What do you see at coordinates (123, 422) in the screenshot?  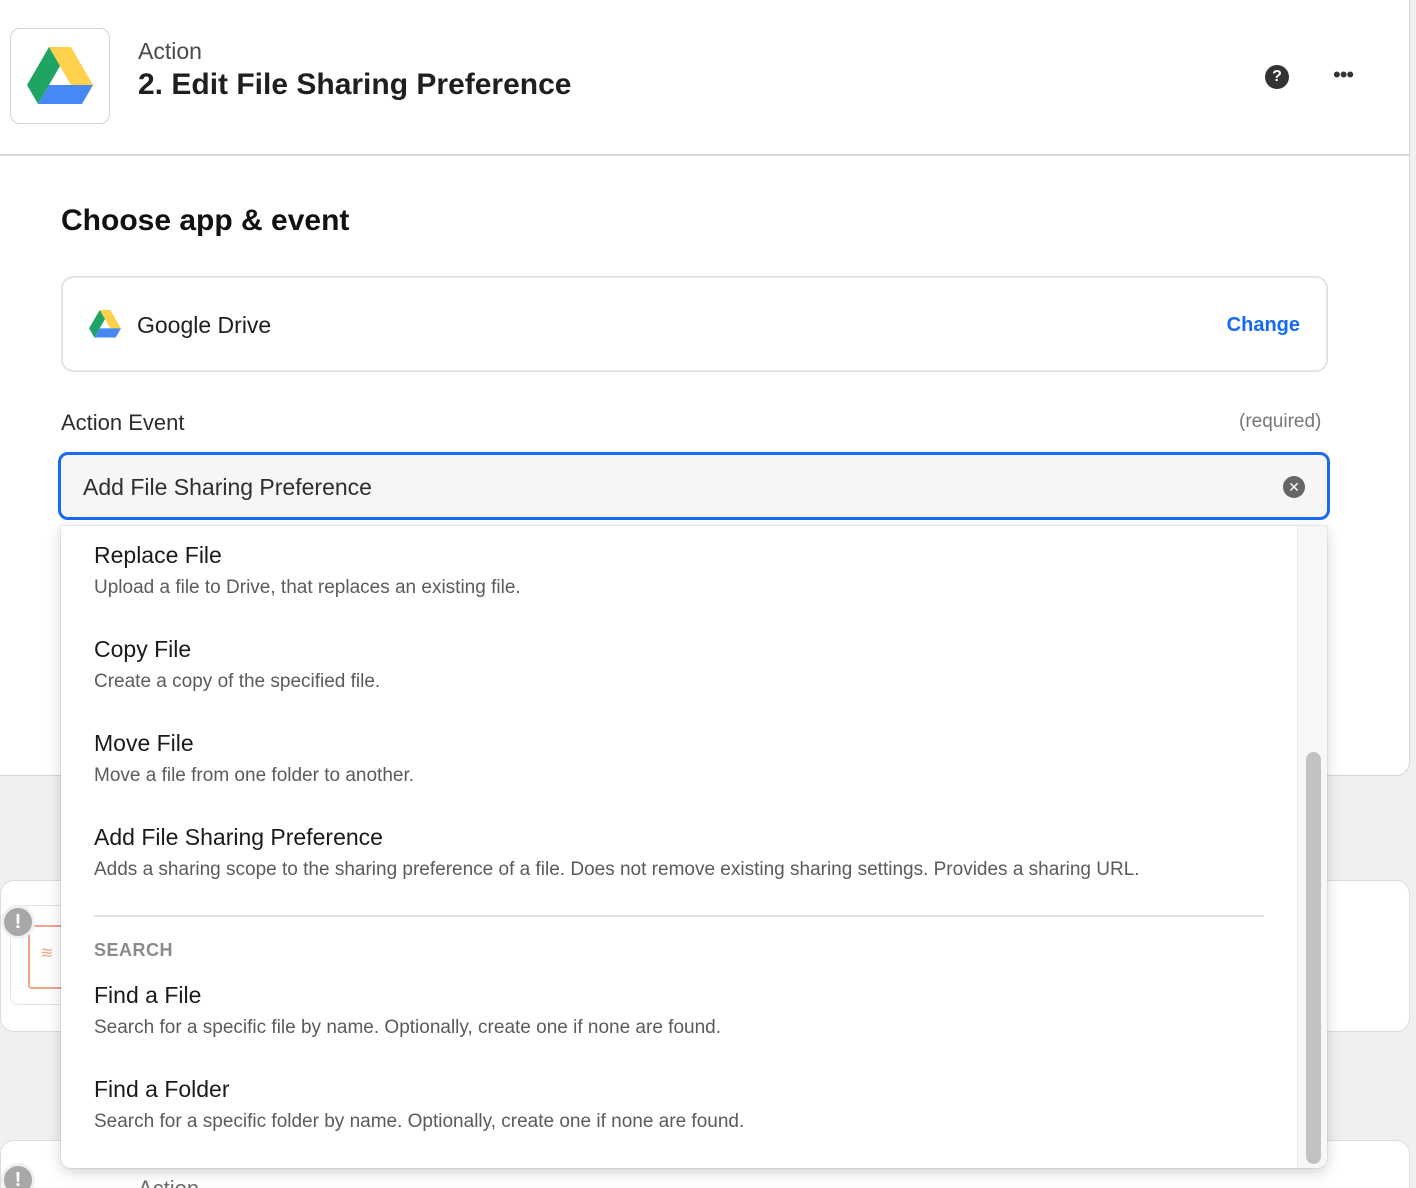 I see `action-event-label: Action Event` at bounding box center [123, 422].